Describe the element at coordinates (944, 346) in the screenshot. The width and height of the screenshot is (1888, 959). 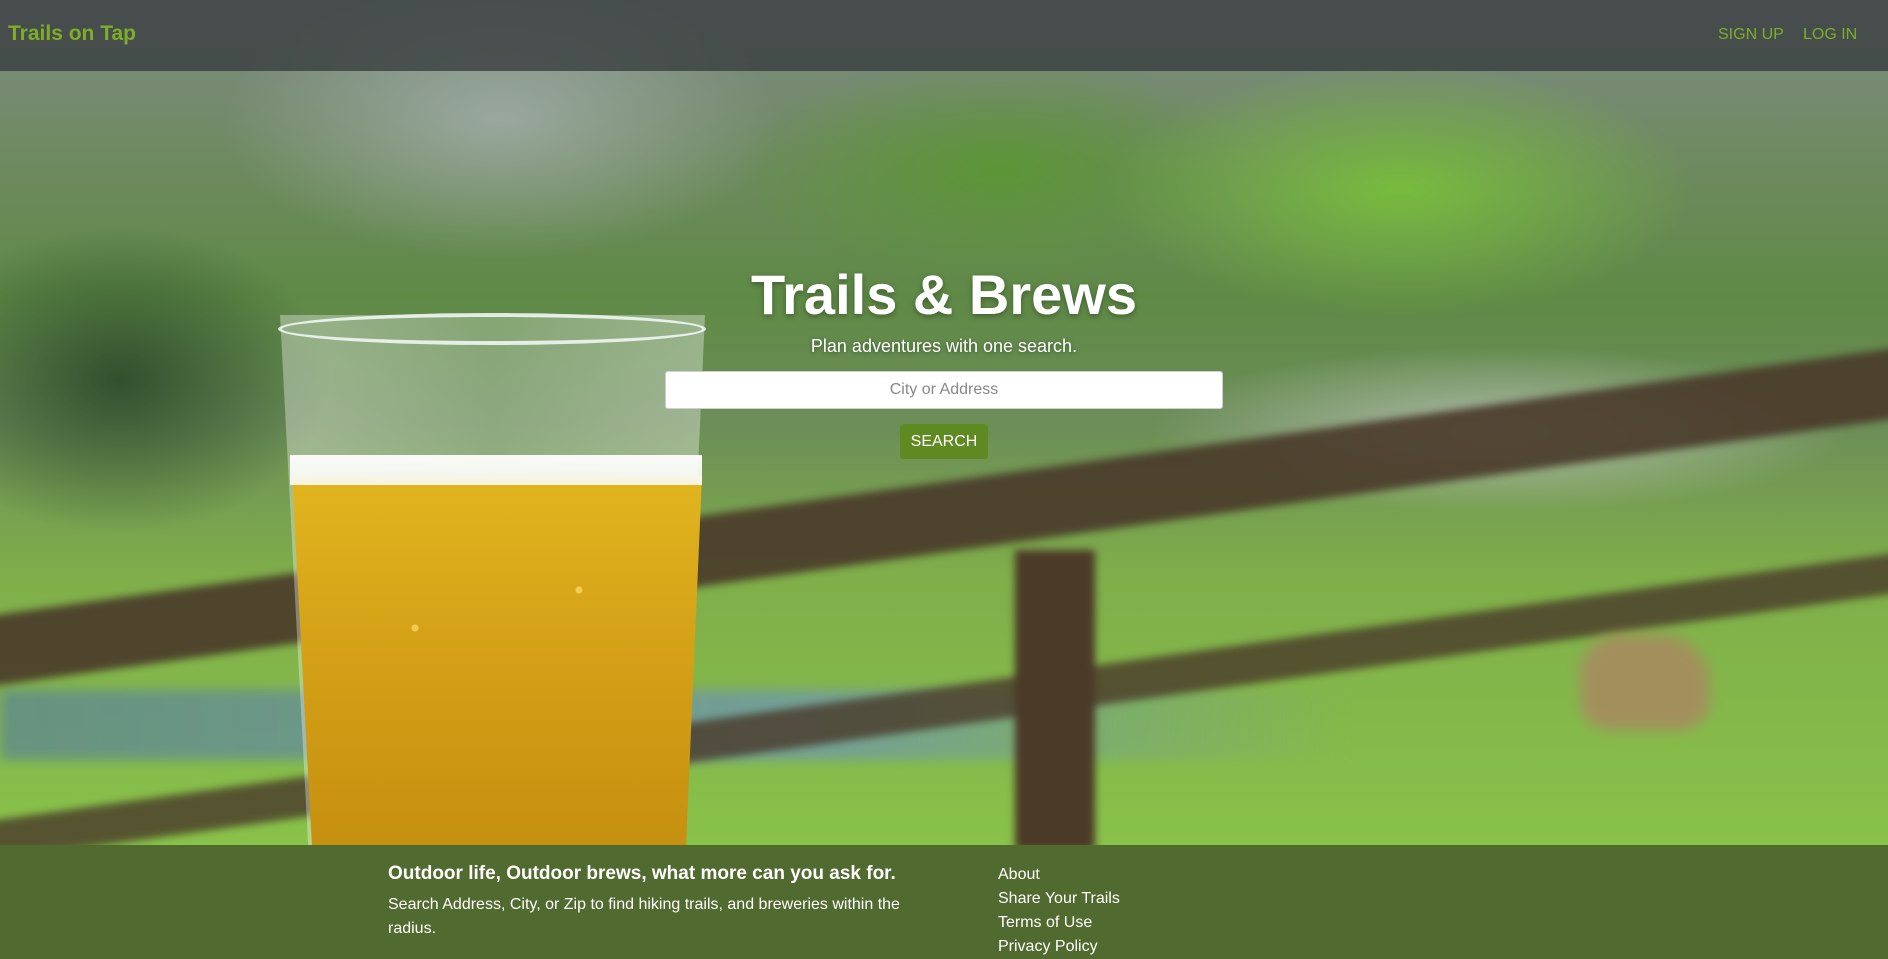
I see `page-subtitle: Plan adventures with one search.` at that location.